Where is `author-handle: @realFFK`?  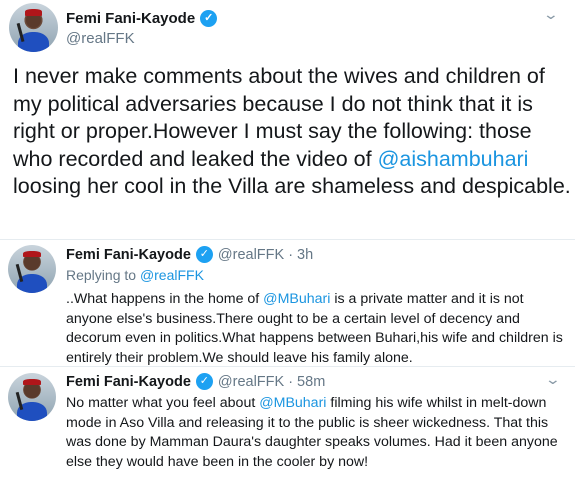 author-handle: @realFFK is located at coordinates (100, 38).